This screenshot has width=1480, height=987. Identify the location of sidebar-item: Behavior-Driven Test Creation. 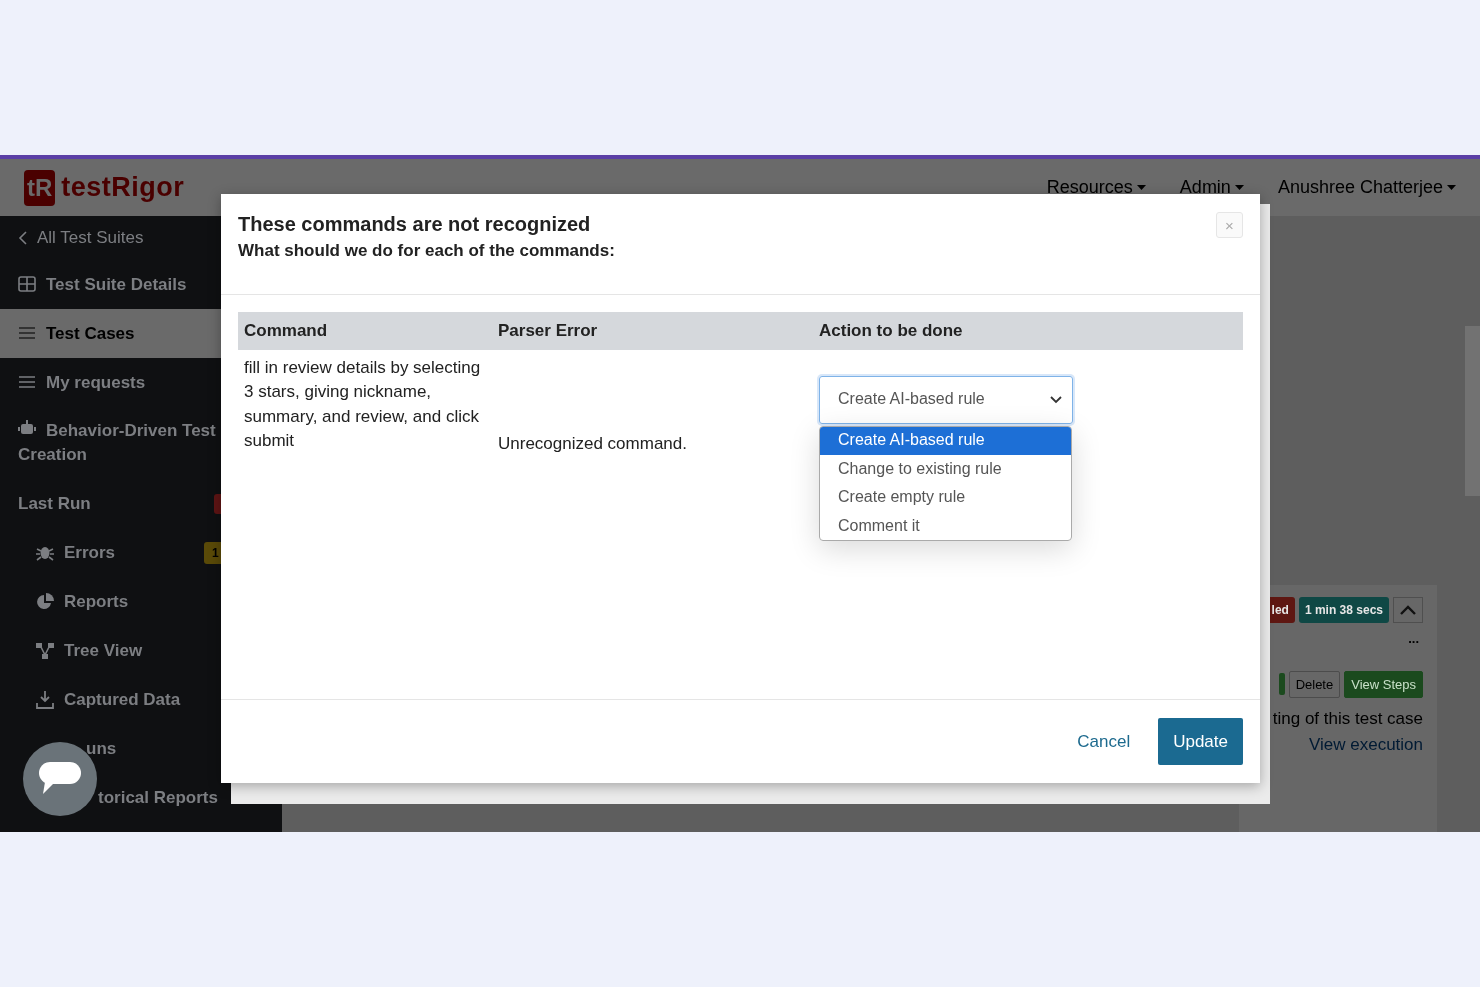
(110, 443).